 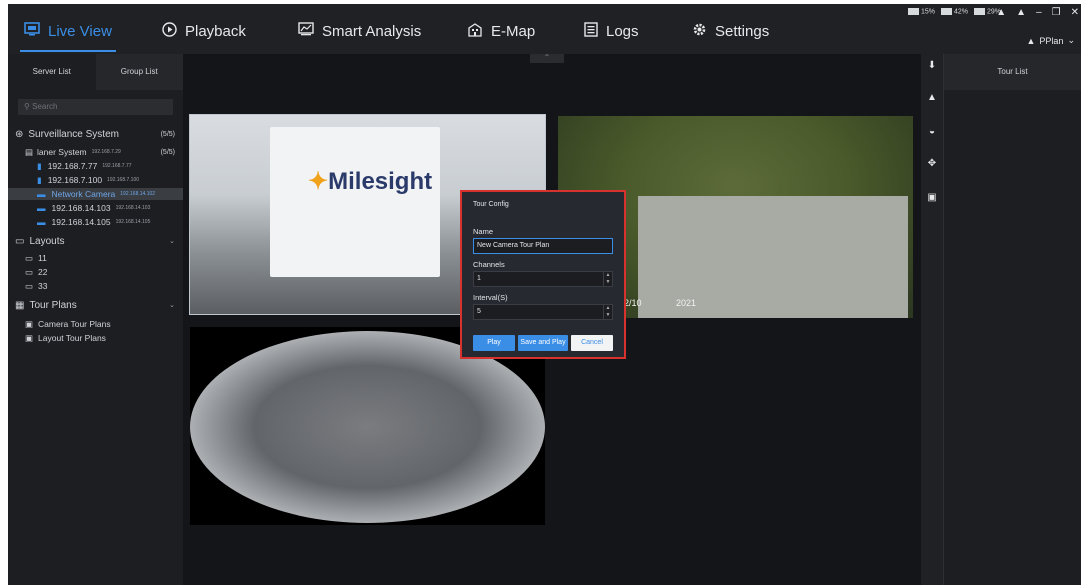 I want to click on device-ip: 192.168.7.77, so click(x=117, y=166).